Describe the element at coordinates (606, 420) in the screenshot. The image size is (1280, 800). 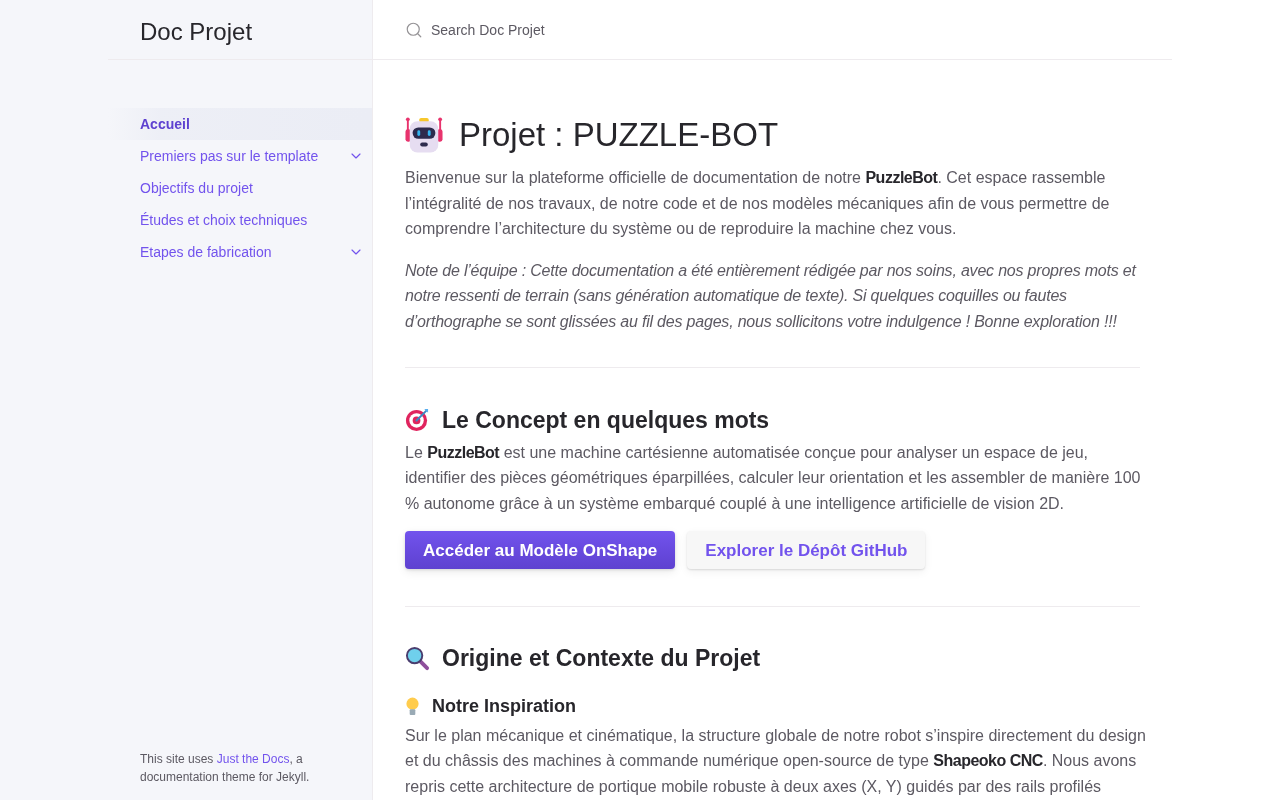
I see `section-heading: Le Concept en quelques mots` at that location.